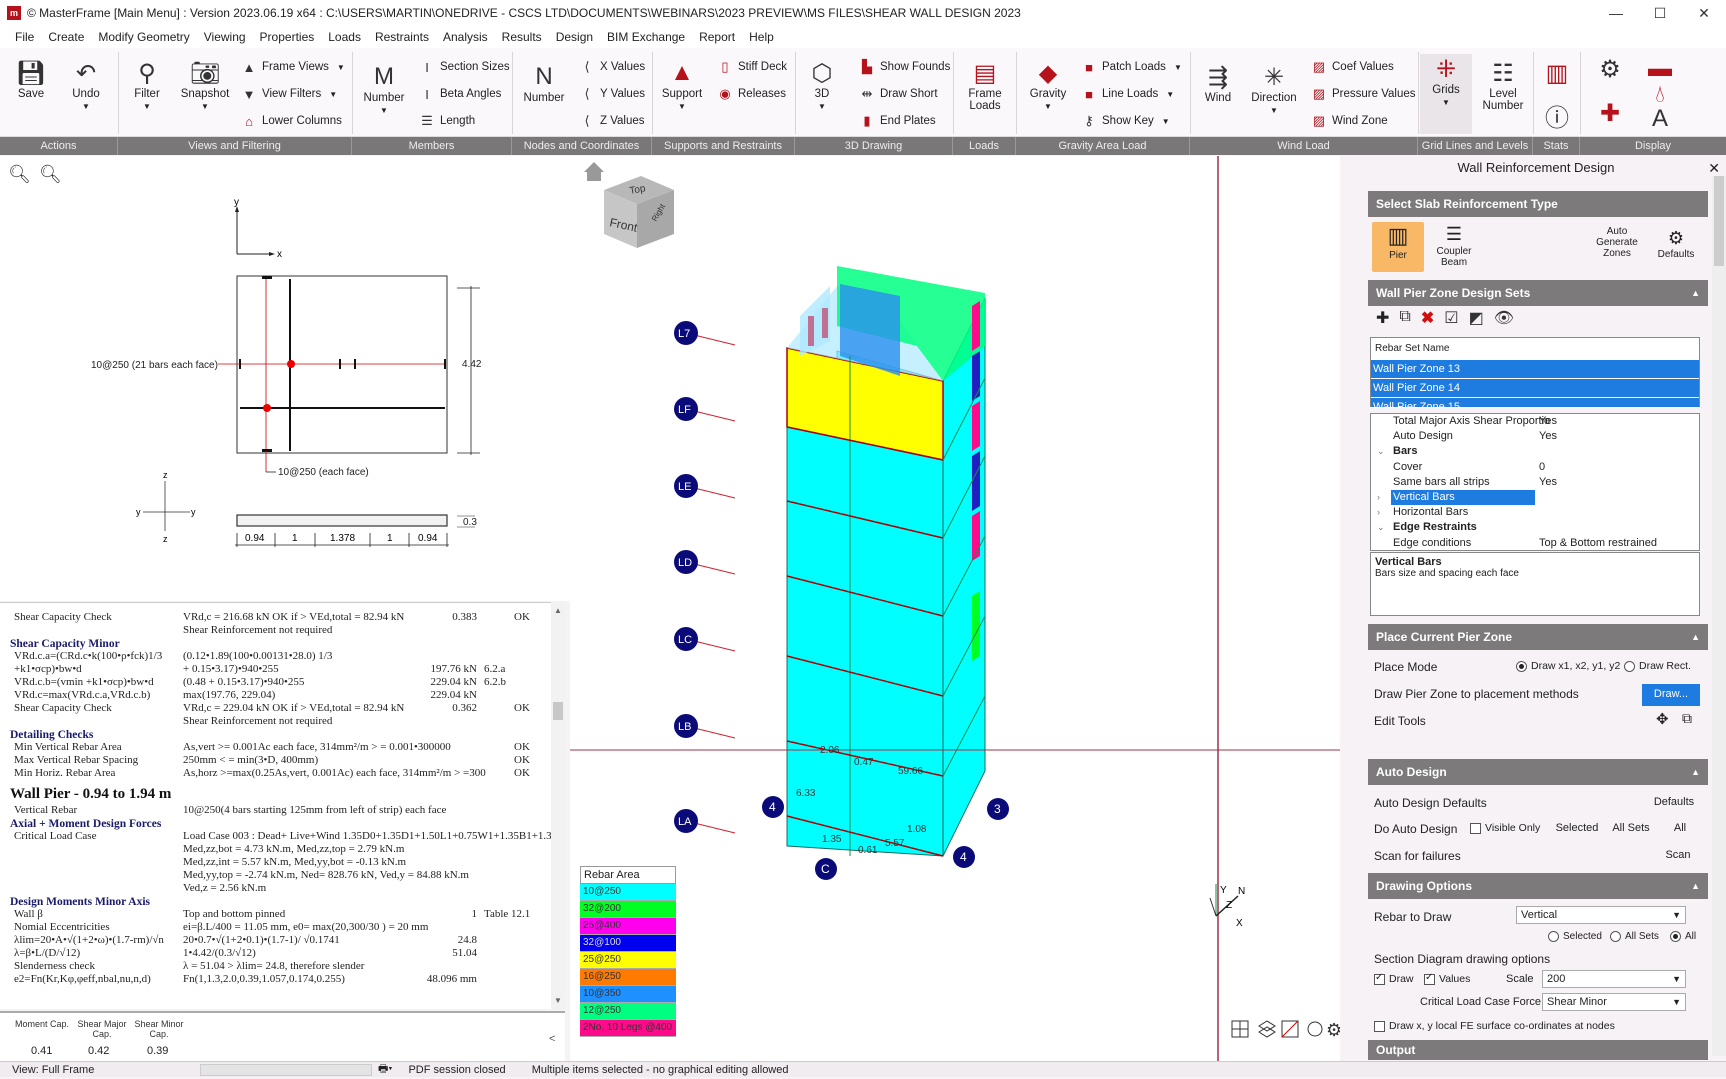  What do you see at coordinates (86, 84) in the screenshot?
I see `undo-button: ↶Undo▼` at bounding box center [86, 84].